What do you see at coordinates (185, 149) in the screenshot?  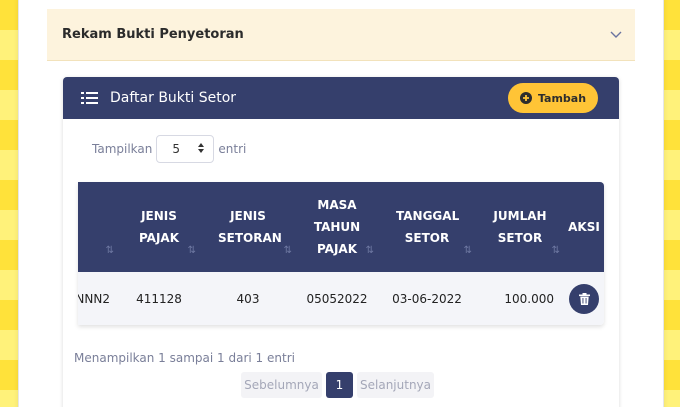 I see `entries-select: 5` at bounding box center [185, 149].